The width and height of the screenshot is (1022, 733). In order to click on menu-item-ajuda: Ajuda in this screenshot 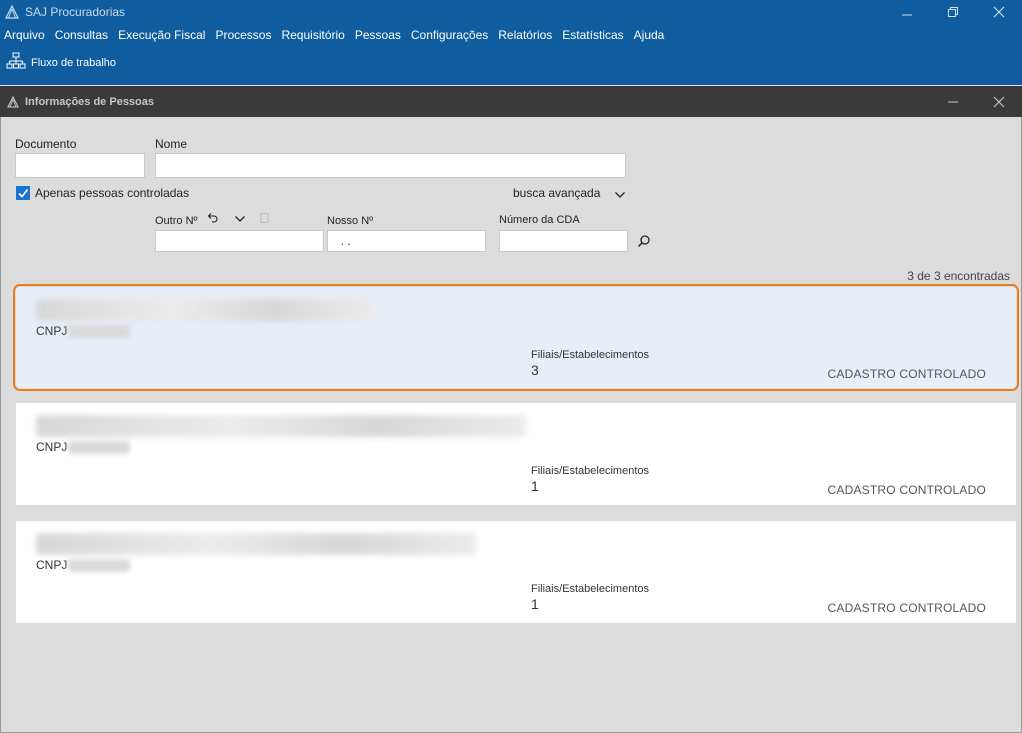, I will do `click(649, 35)`.